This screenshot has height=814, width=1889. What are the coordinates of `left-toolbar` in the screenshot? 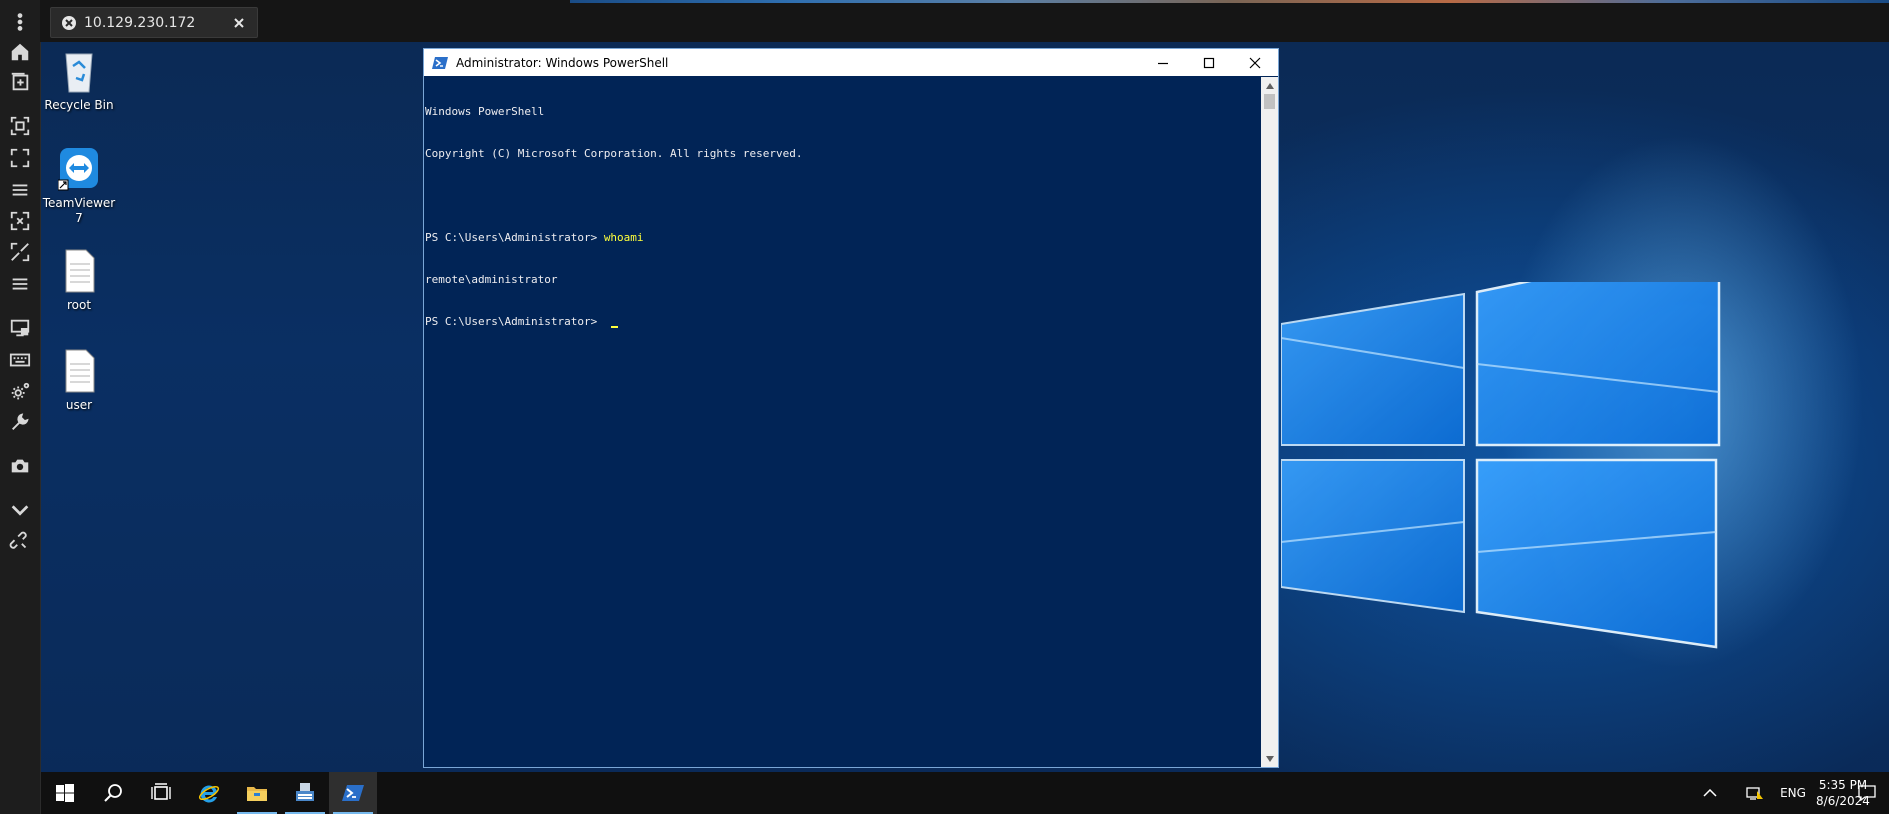 It's located at (20, 407).